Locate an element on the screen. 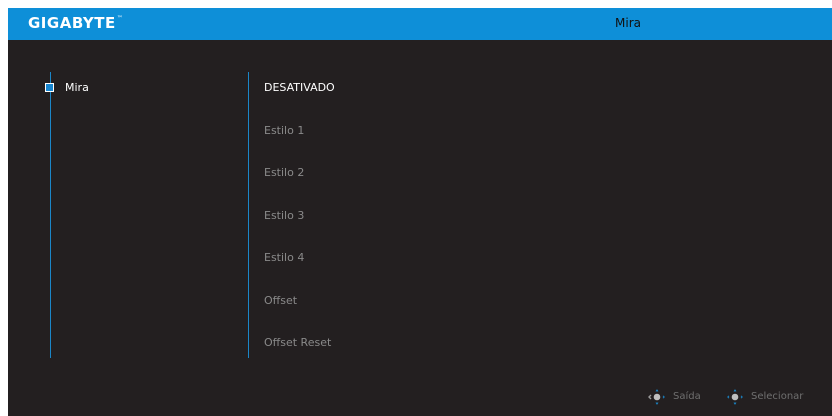  brand-trademark: ™ is located at coordinates (120, 18).